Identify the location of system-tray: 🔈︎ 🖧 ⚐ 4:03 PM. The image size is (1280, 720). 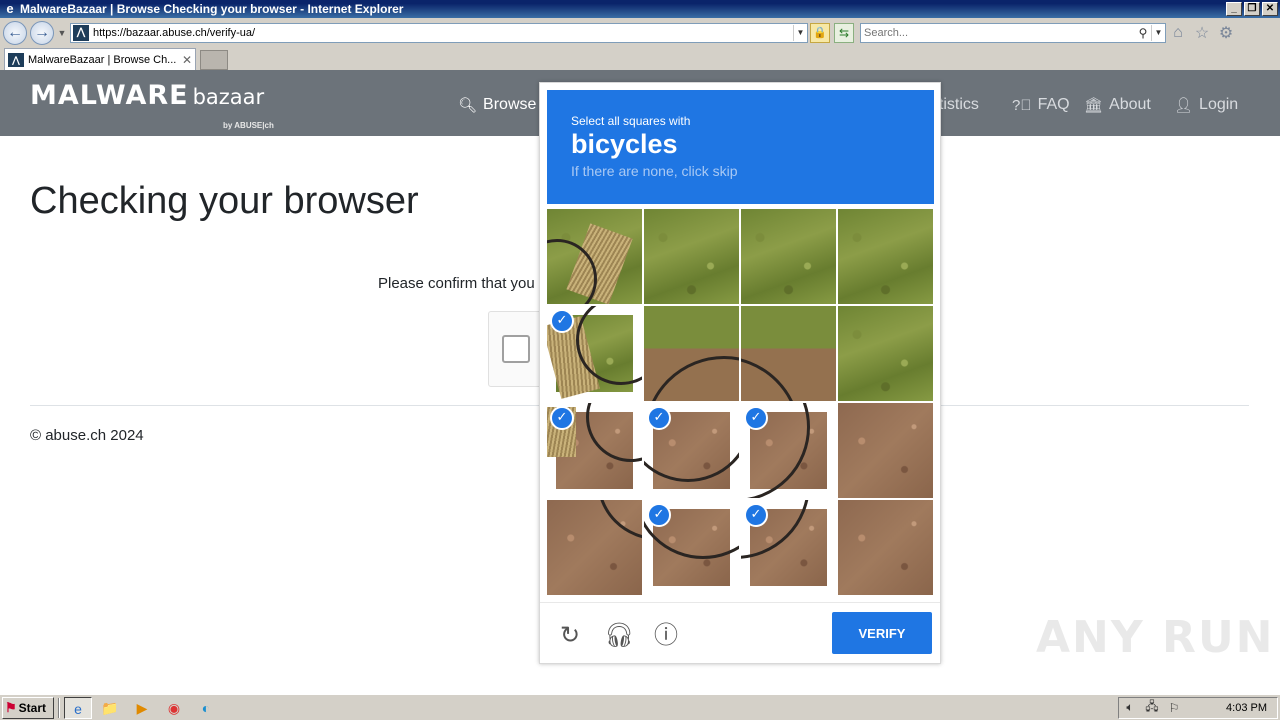
(1198, 707).